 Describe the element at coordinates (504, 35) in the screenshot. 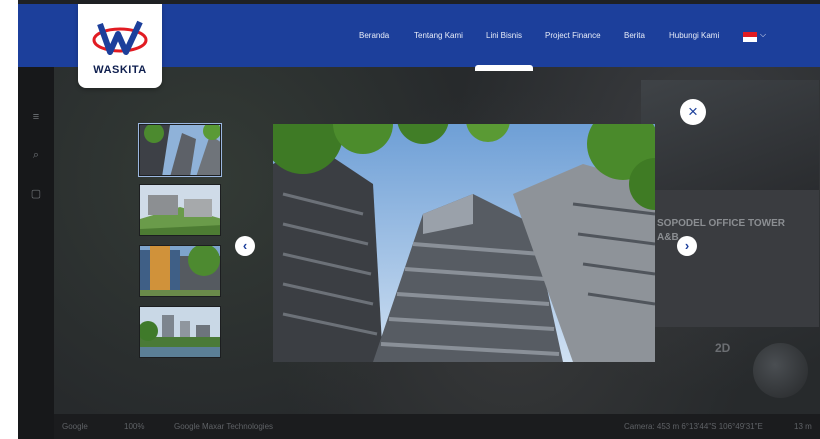

I see `nav-lini-bisnis: Lini Bisnis` at that location.